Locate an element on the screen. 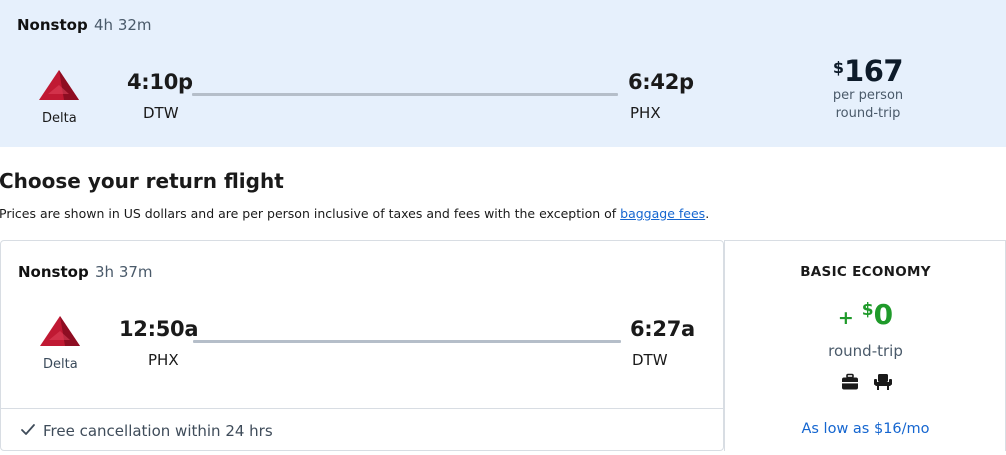  fare-price-value: 0 is located at coordinates (883, 314).